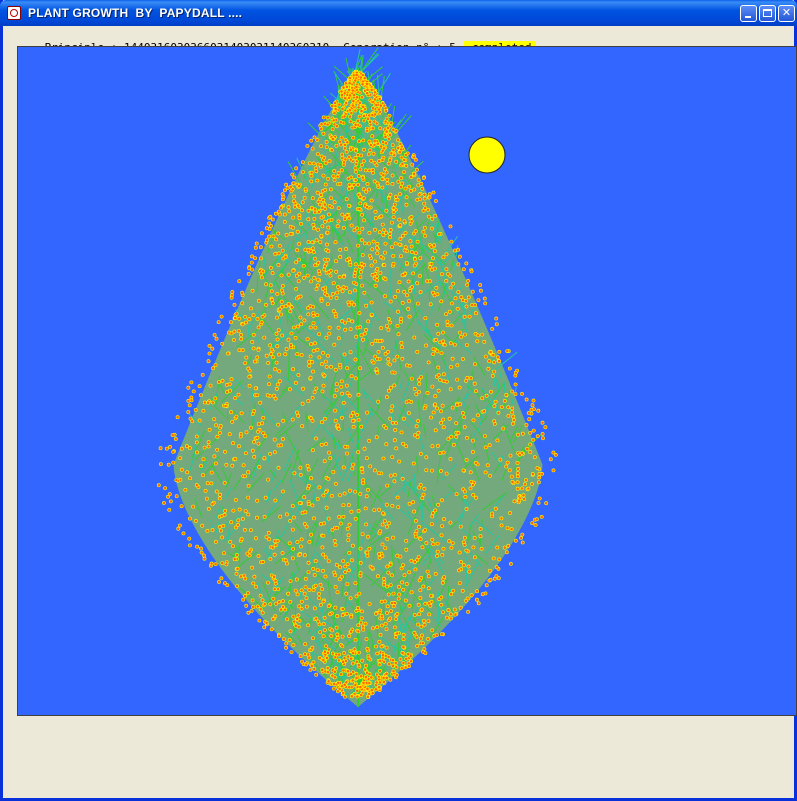 Image resolution: width=797 pixels, height=801 pixels. I want to click on maximize-button, so click(767, 13).